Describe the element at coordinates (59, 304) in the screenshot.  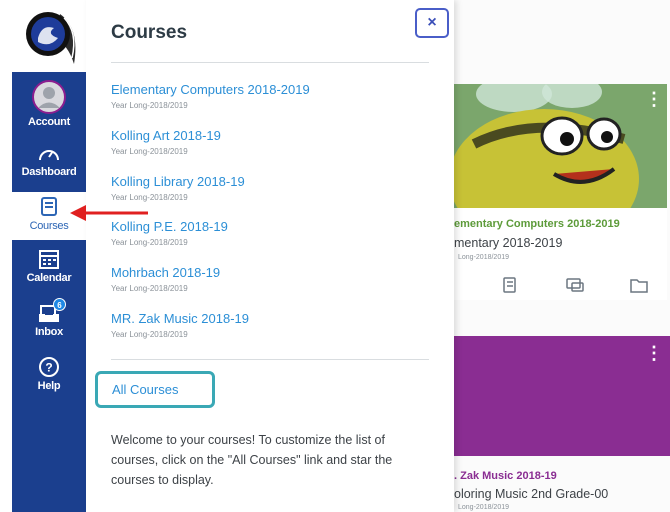
I see `inbox-unread-badge: 6` at that location.